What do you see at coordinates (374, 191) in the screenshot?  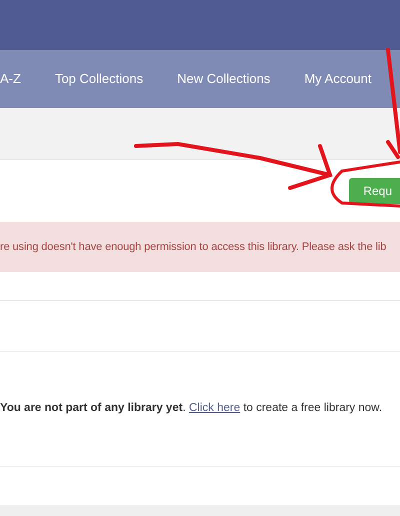 I see `request-button: Requ` at bounding box center [374, 191].